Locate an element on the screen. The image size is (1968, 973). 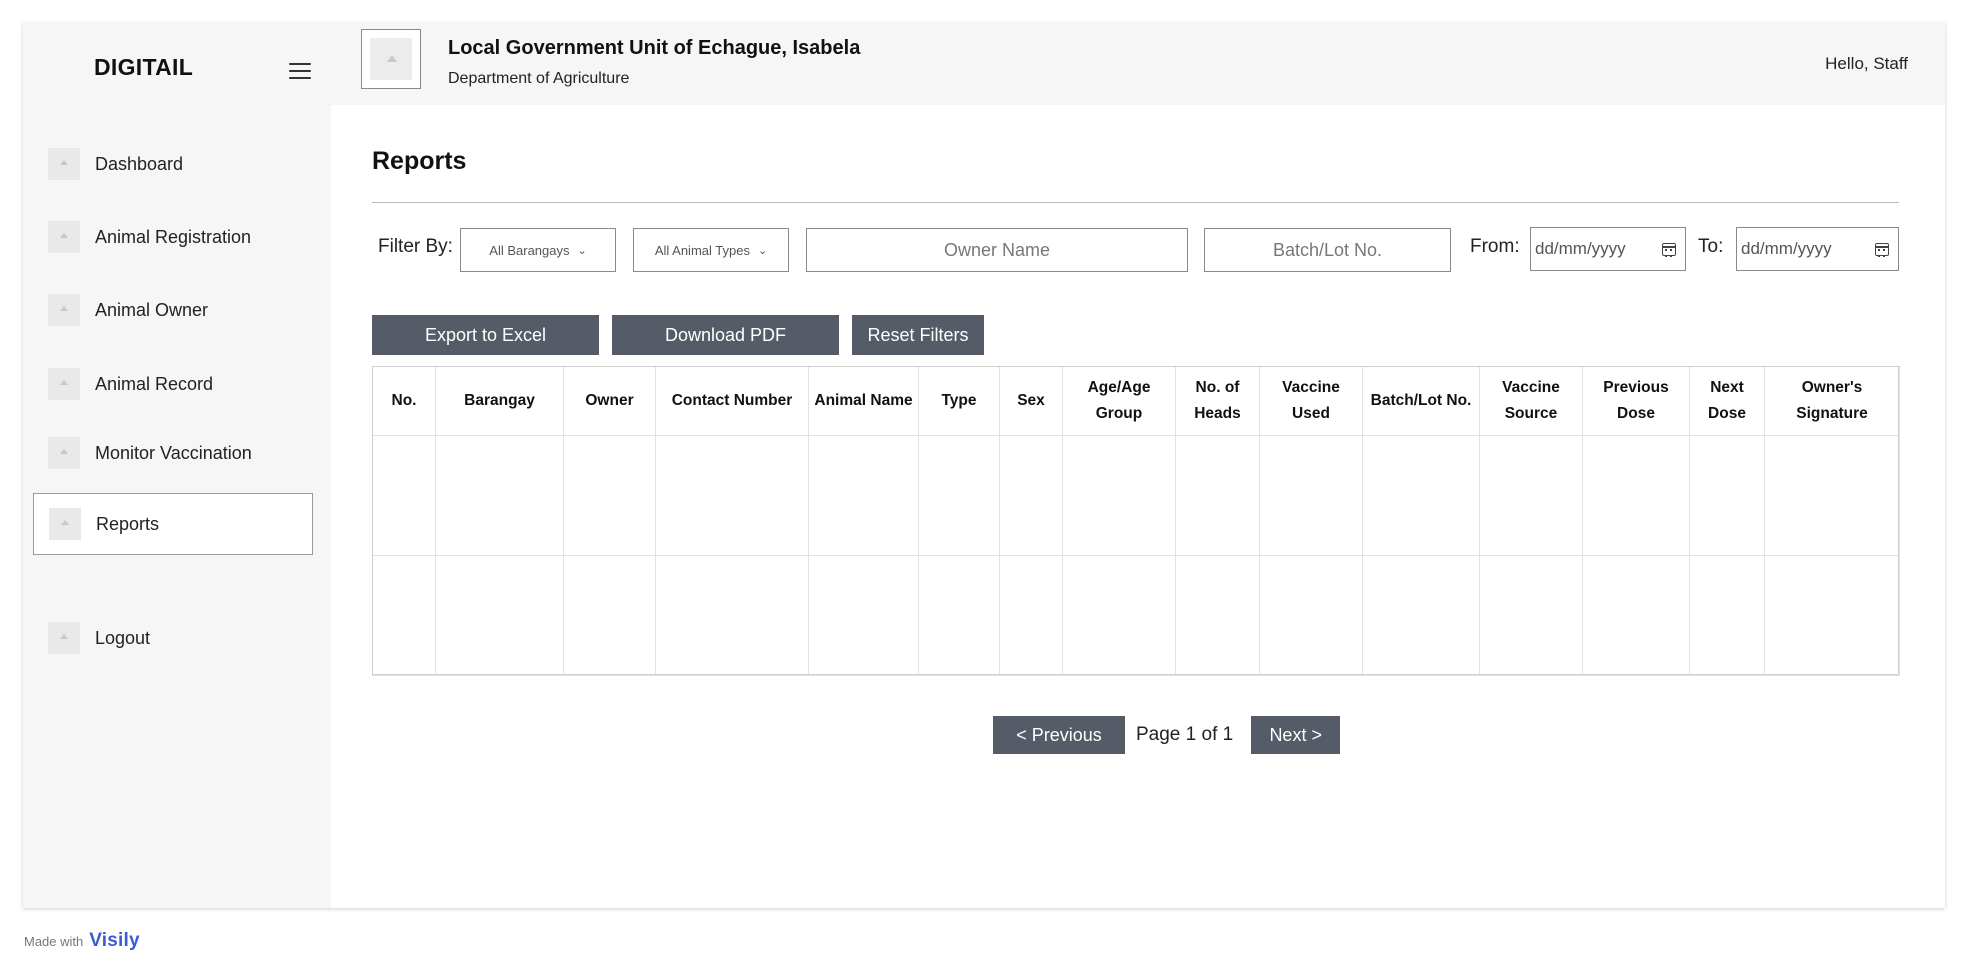
sidebar-item-dashboard: Dashboard is located at coordinates (173, 164).